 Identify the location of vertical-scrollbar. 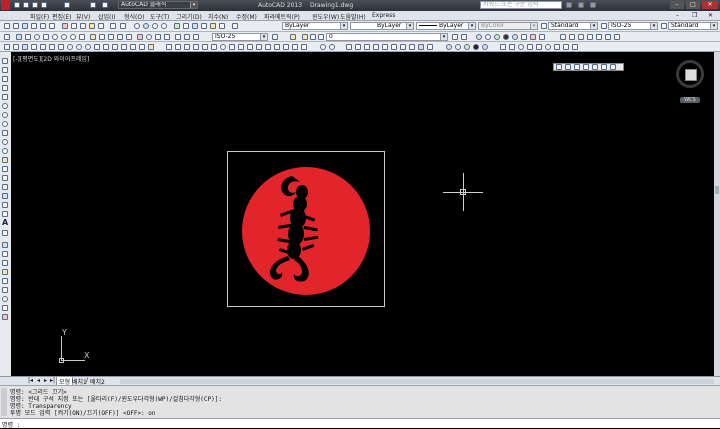
(717, 214).